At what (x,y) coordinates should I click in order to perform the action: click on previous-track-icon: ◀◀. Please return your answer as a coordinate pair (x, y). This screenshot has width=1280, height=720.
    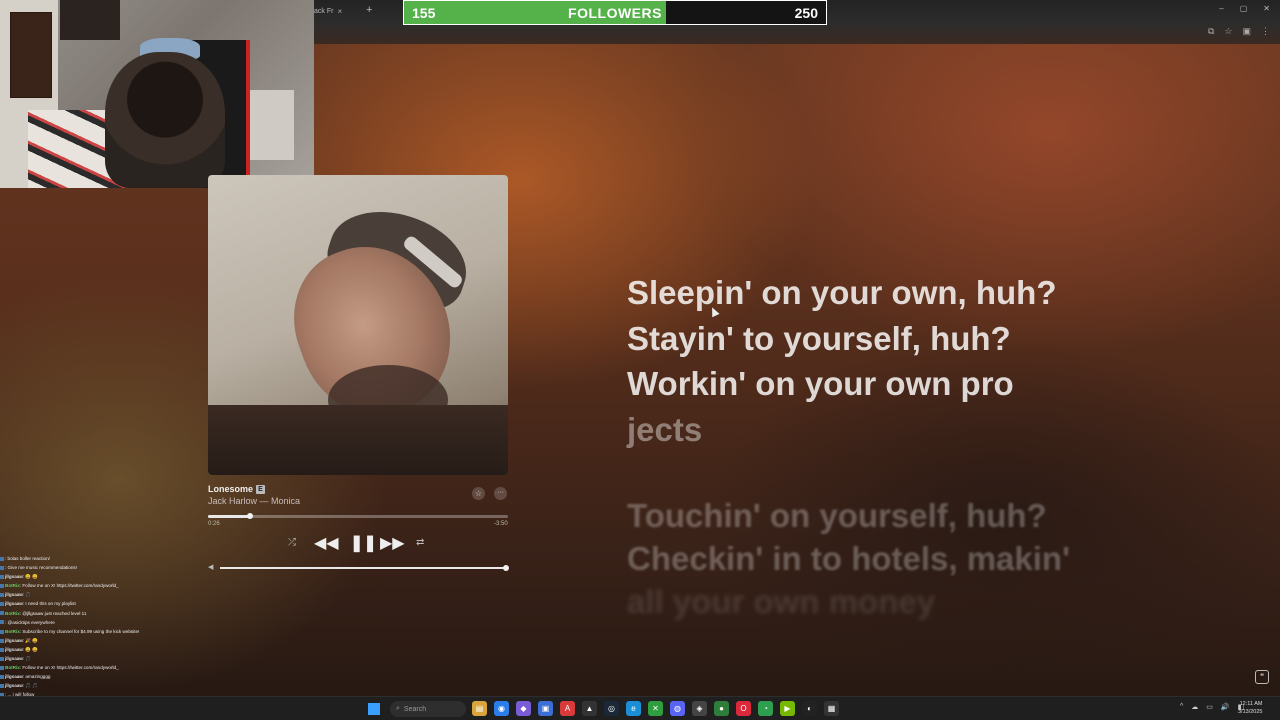
    Looking at the image, I should click on (326, 543).